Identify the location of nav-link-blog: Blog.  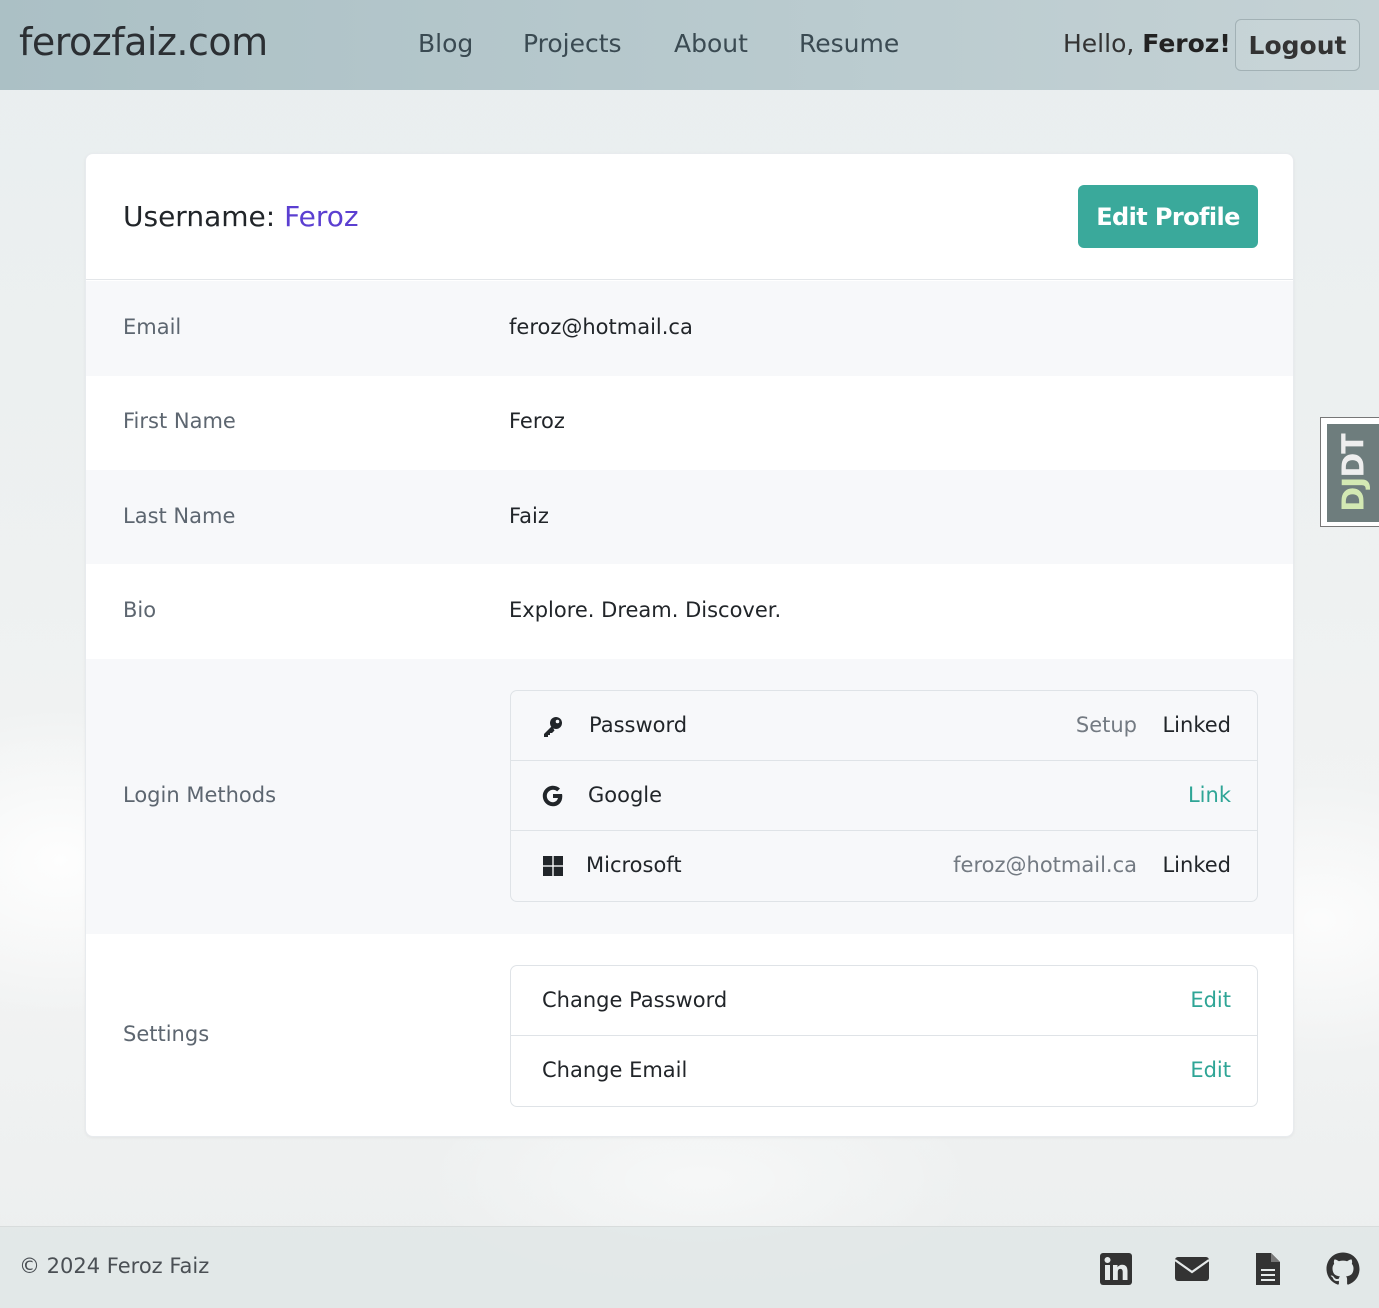
(445, 43).